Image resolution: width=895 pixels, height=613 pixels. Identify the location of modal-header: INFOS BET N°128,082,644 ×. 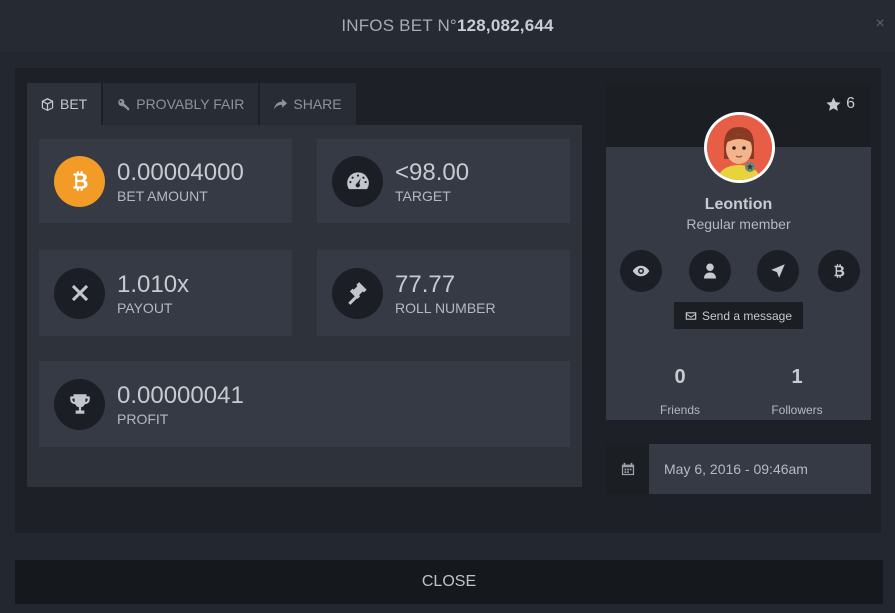
(447, 26).